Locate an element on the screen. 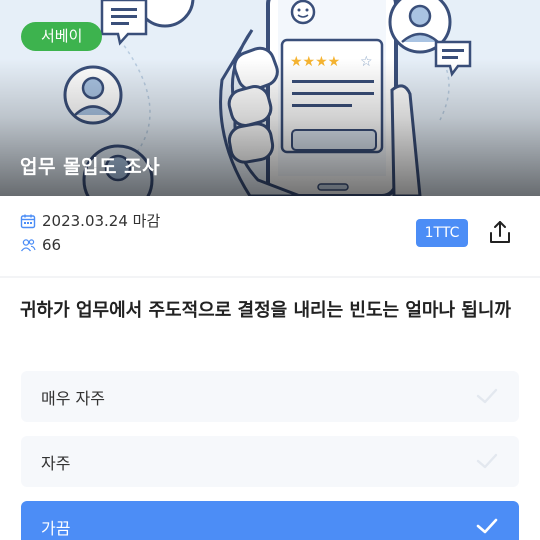  section-divider is located at coordinates (270, 277).